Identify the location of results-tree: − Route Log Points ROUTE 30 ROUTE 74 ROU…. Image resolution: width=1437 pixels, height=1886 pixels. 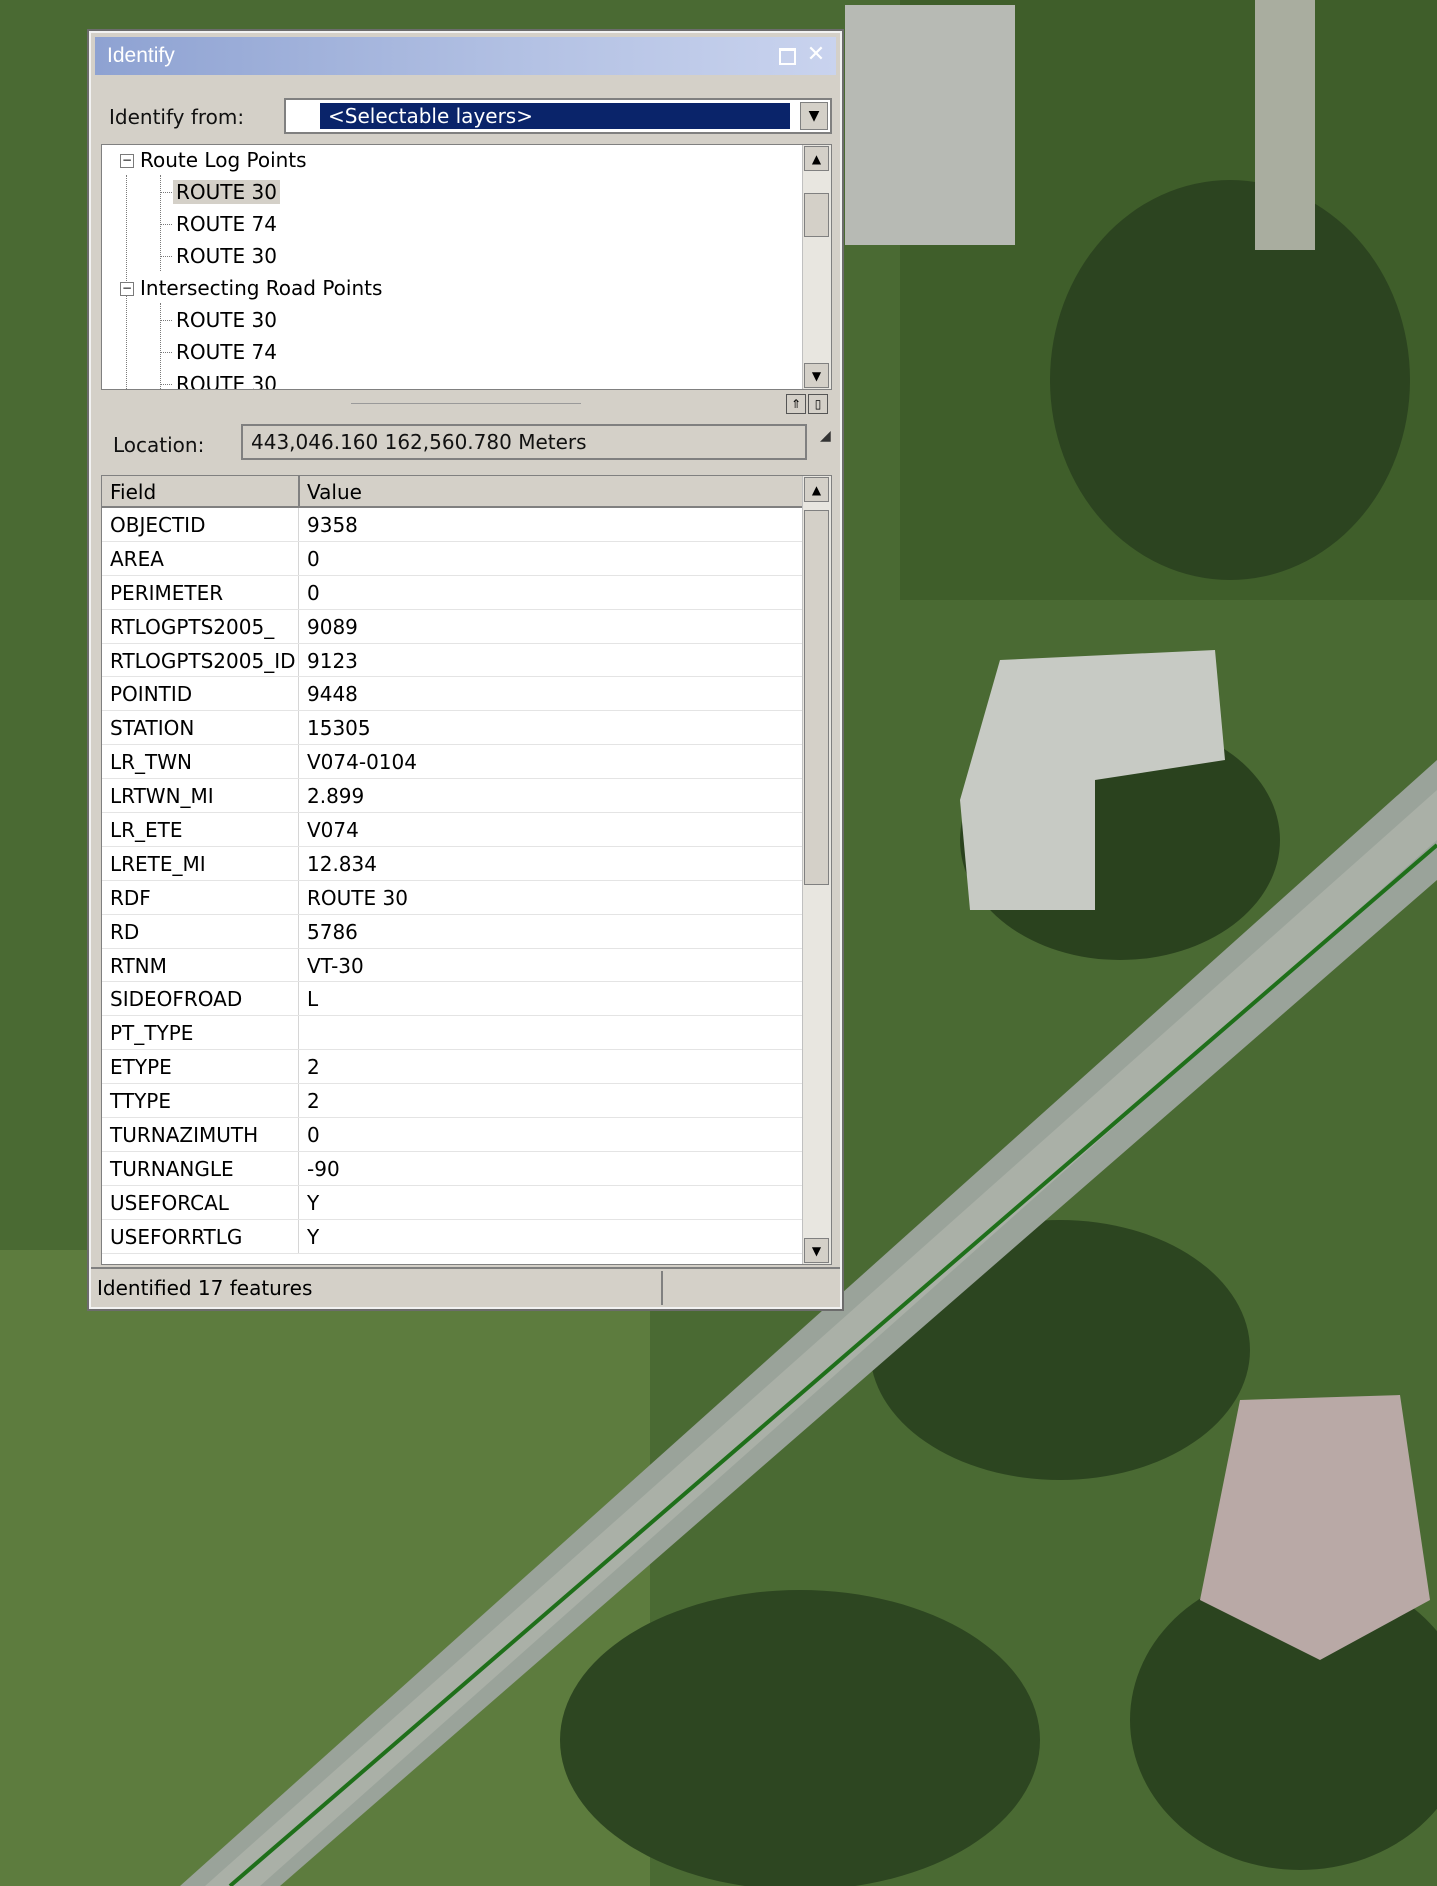
(466, 267).